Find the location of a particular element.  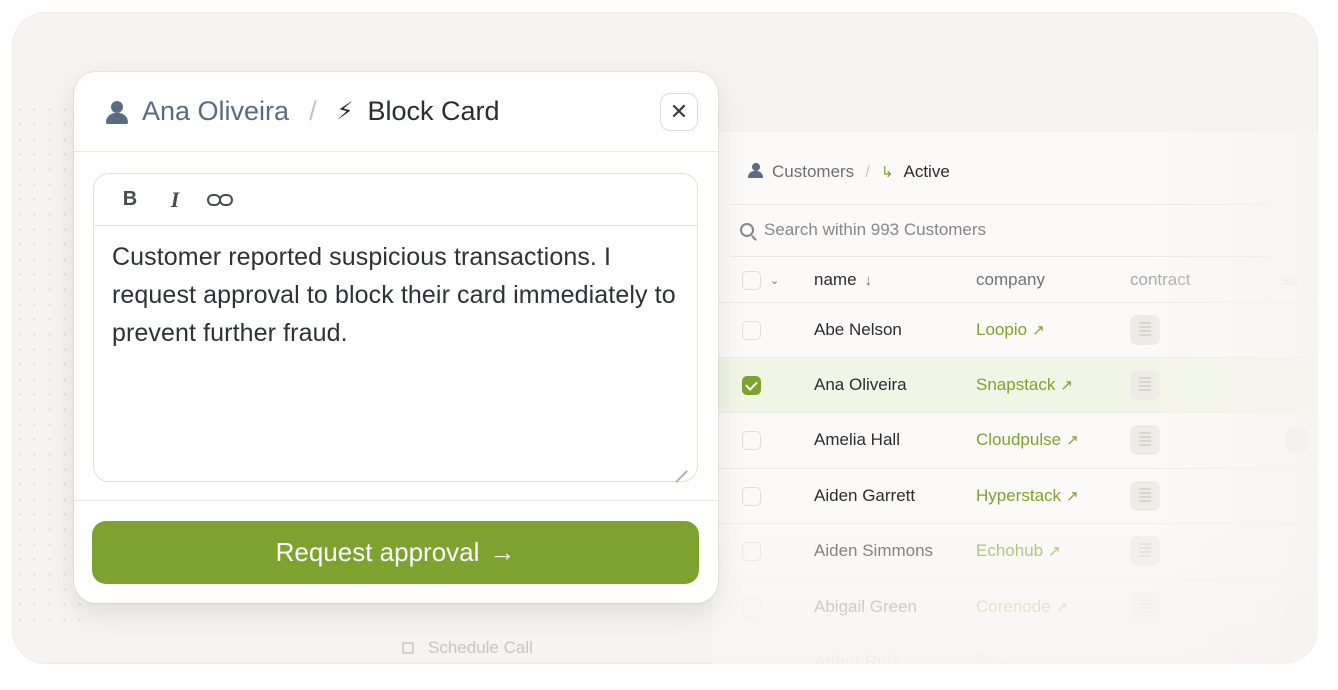

company-link: Hyperstack ↗ is located at coordinates (1027, 496).